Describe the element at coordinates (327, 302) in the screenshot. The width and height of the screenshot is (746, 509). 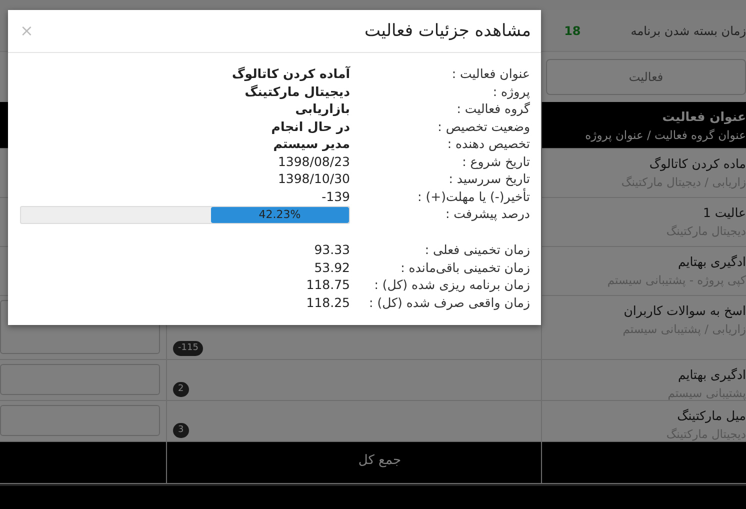
I see `field-value: 118.25` at that location.